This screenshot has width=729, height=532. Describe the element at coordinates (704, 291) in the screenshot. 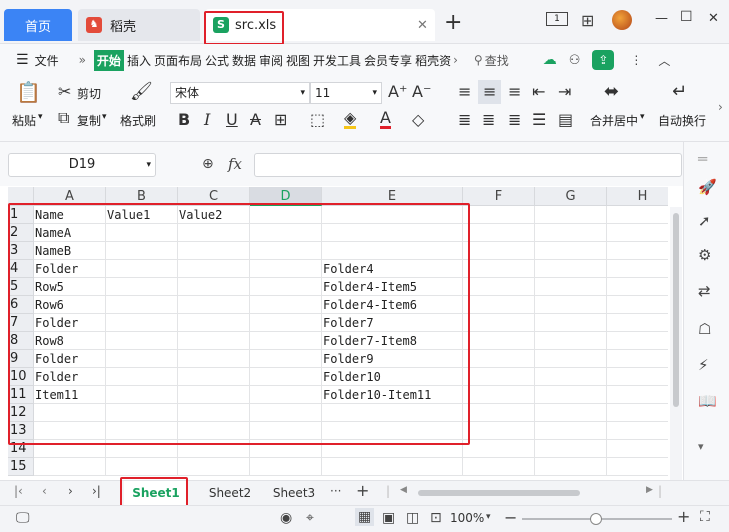

I see `transform-icon: ⇄` at that location.